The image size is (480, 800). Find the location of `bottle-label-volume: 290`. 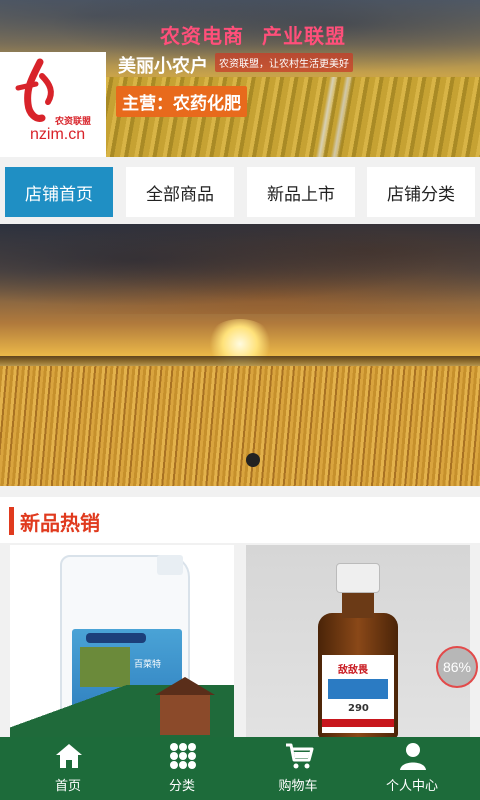

bottle-label-volume: 290 is located at coordinates (358, 708).